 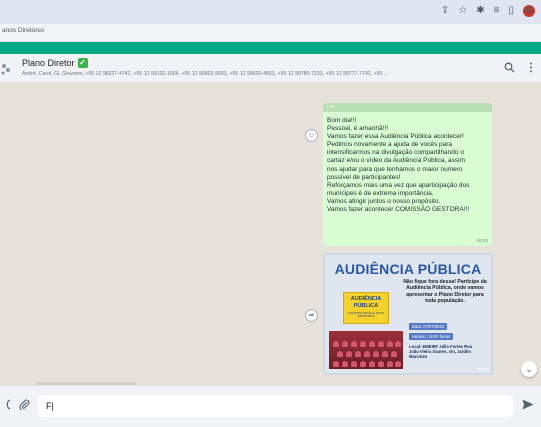 I want to click on header-actions, so click(x=518, y=69).